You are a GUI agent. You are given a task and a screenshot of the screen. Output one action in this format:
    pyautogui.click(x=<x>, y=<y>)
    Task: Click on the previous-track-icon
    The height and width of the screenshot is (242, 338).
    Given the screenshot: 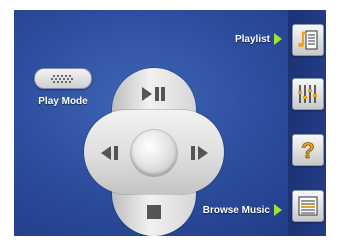 What is the action you would take?
    pyautogui.click(x=109, y=153)
    